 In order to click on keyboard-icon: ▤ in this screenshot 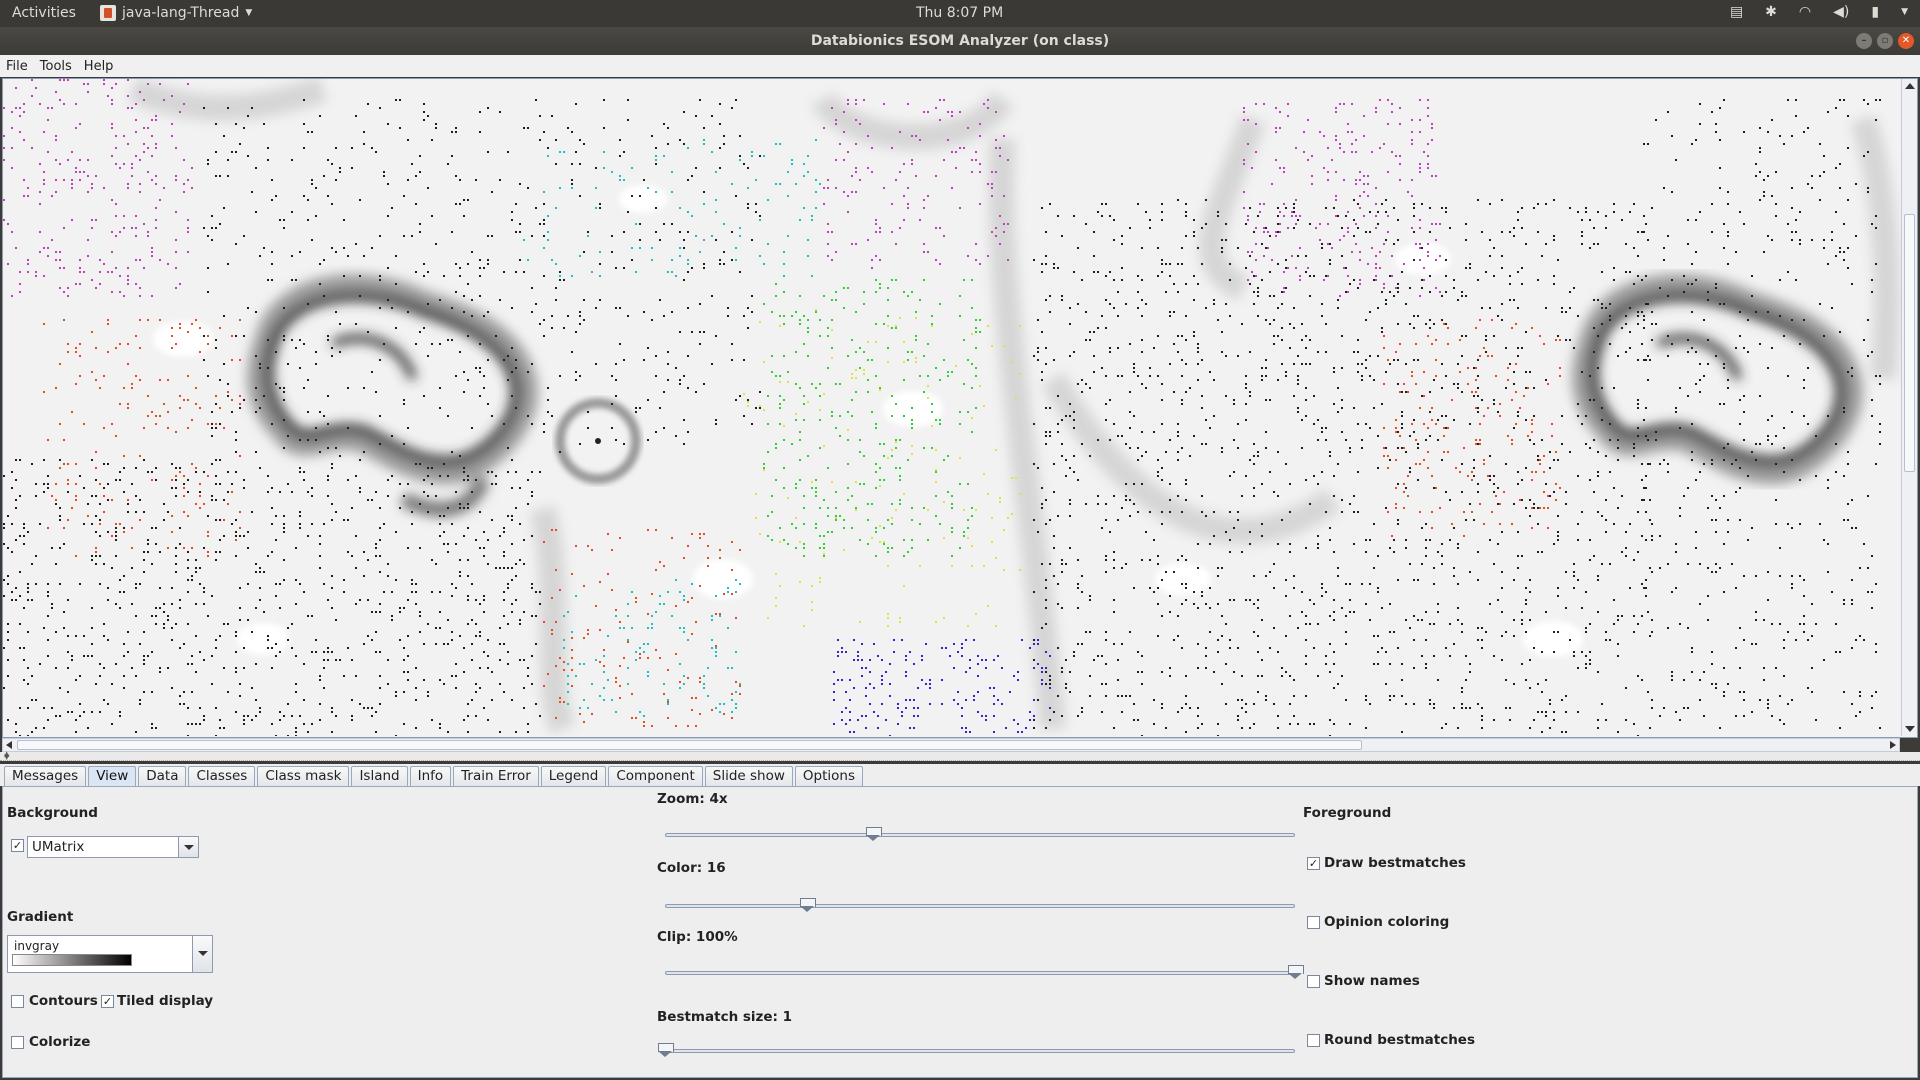, I will do `click(1736, 12)`.